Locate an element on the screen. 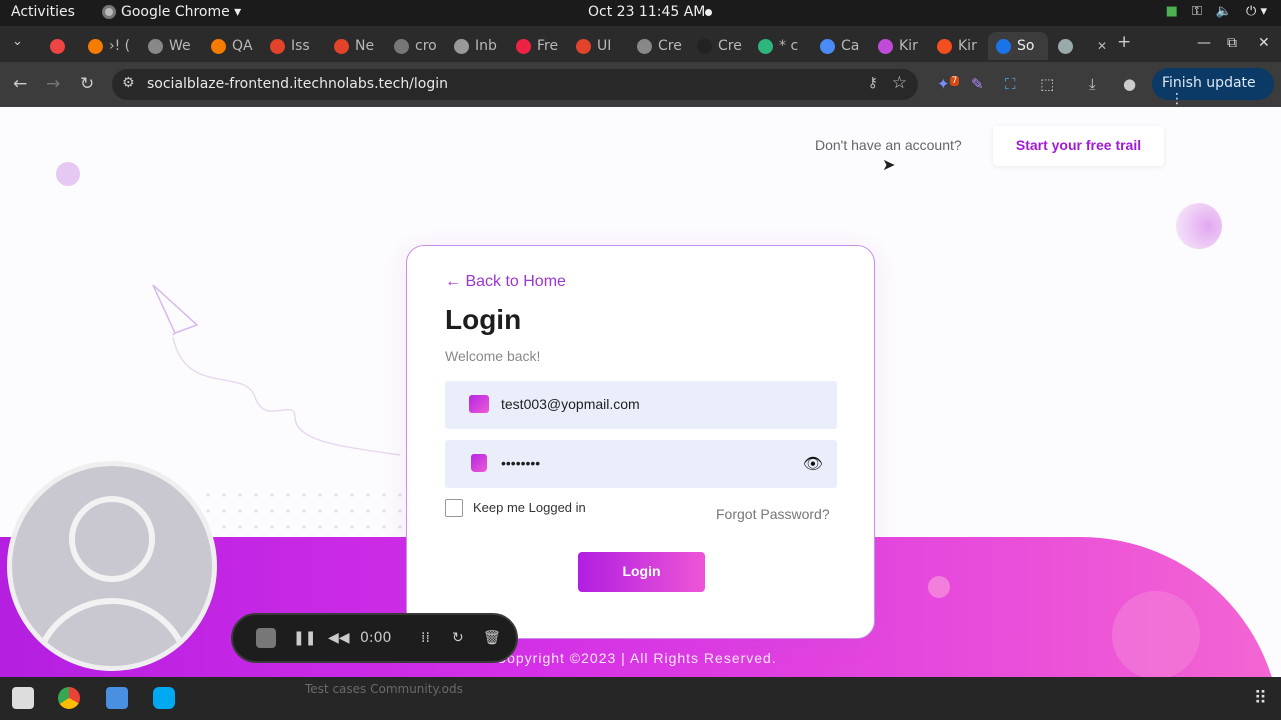 This screenshot has height=720, width=1281. skype-icon is located at coordinates (164, 698).